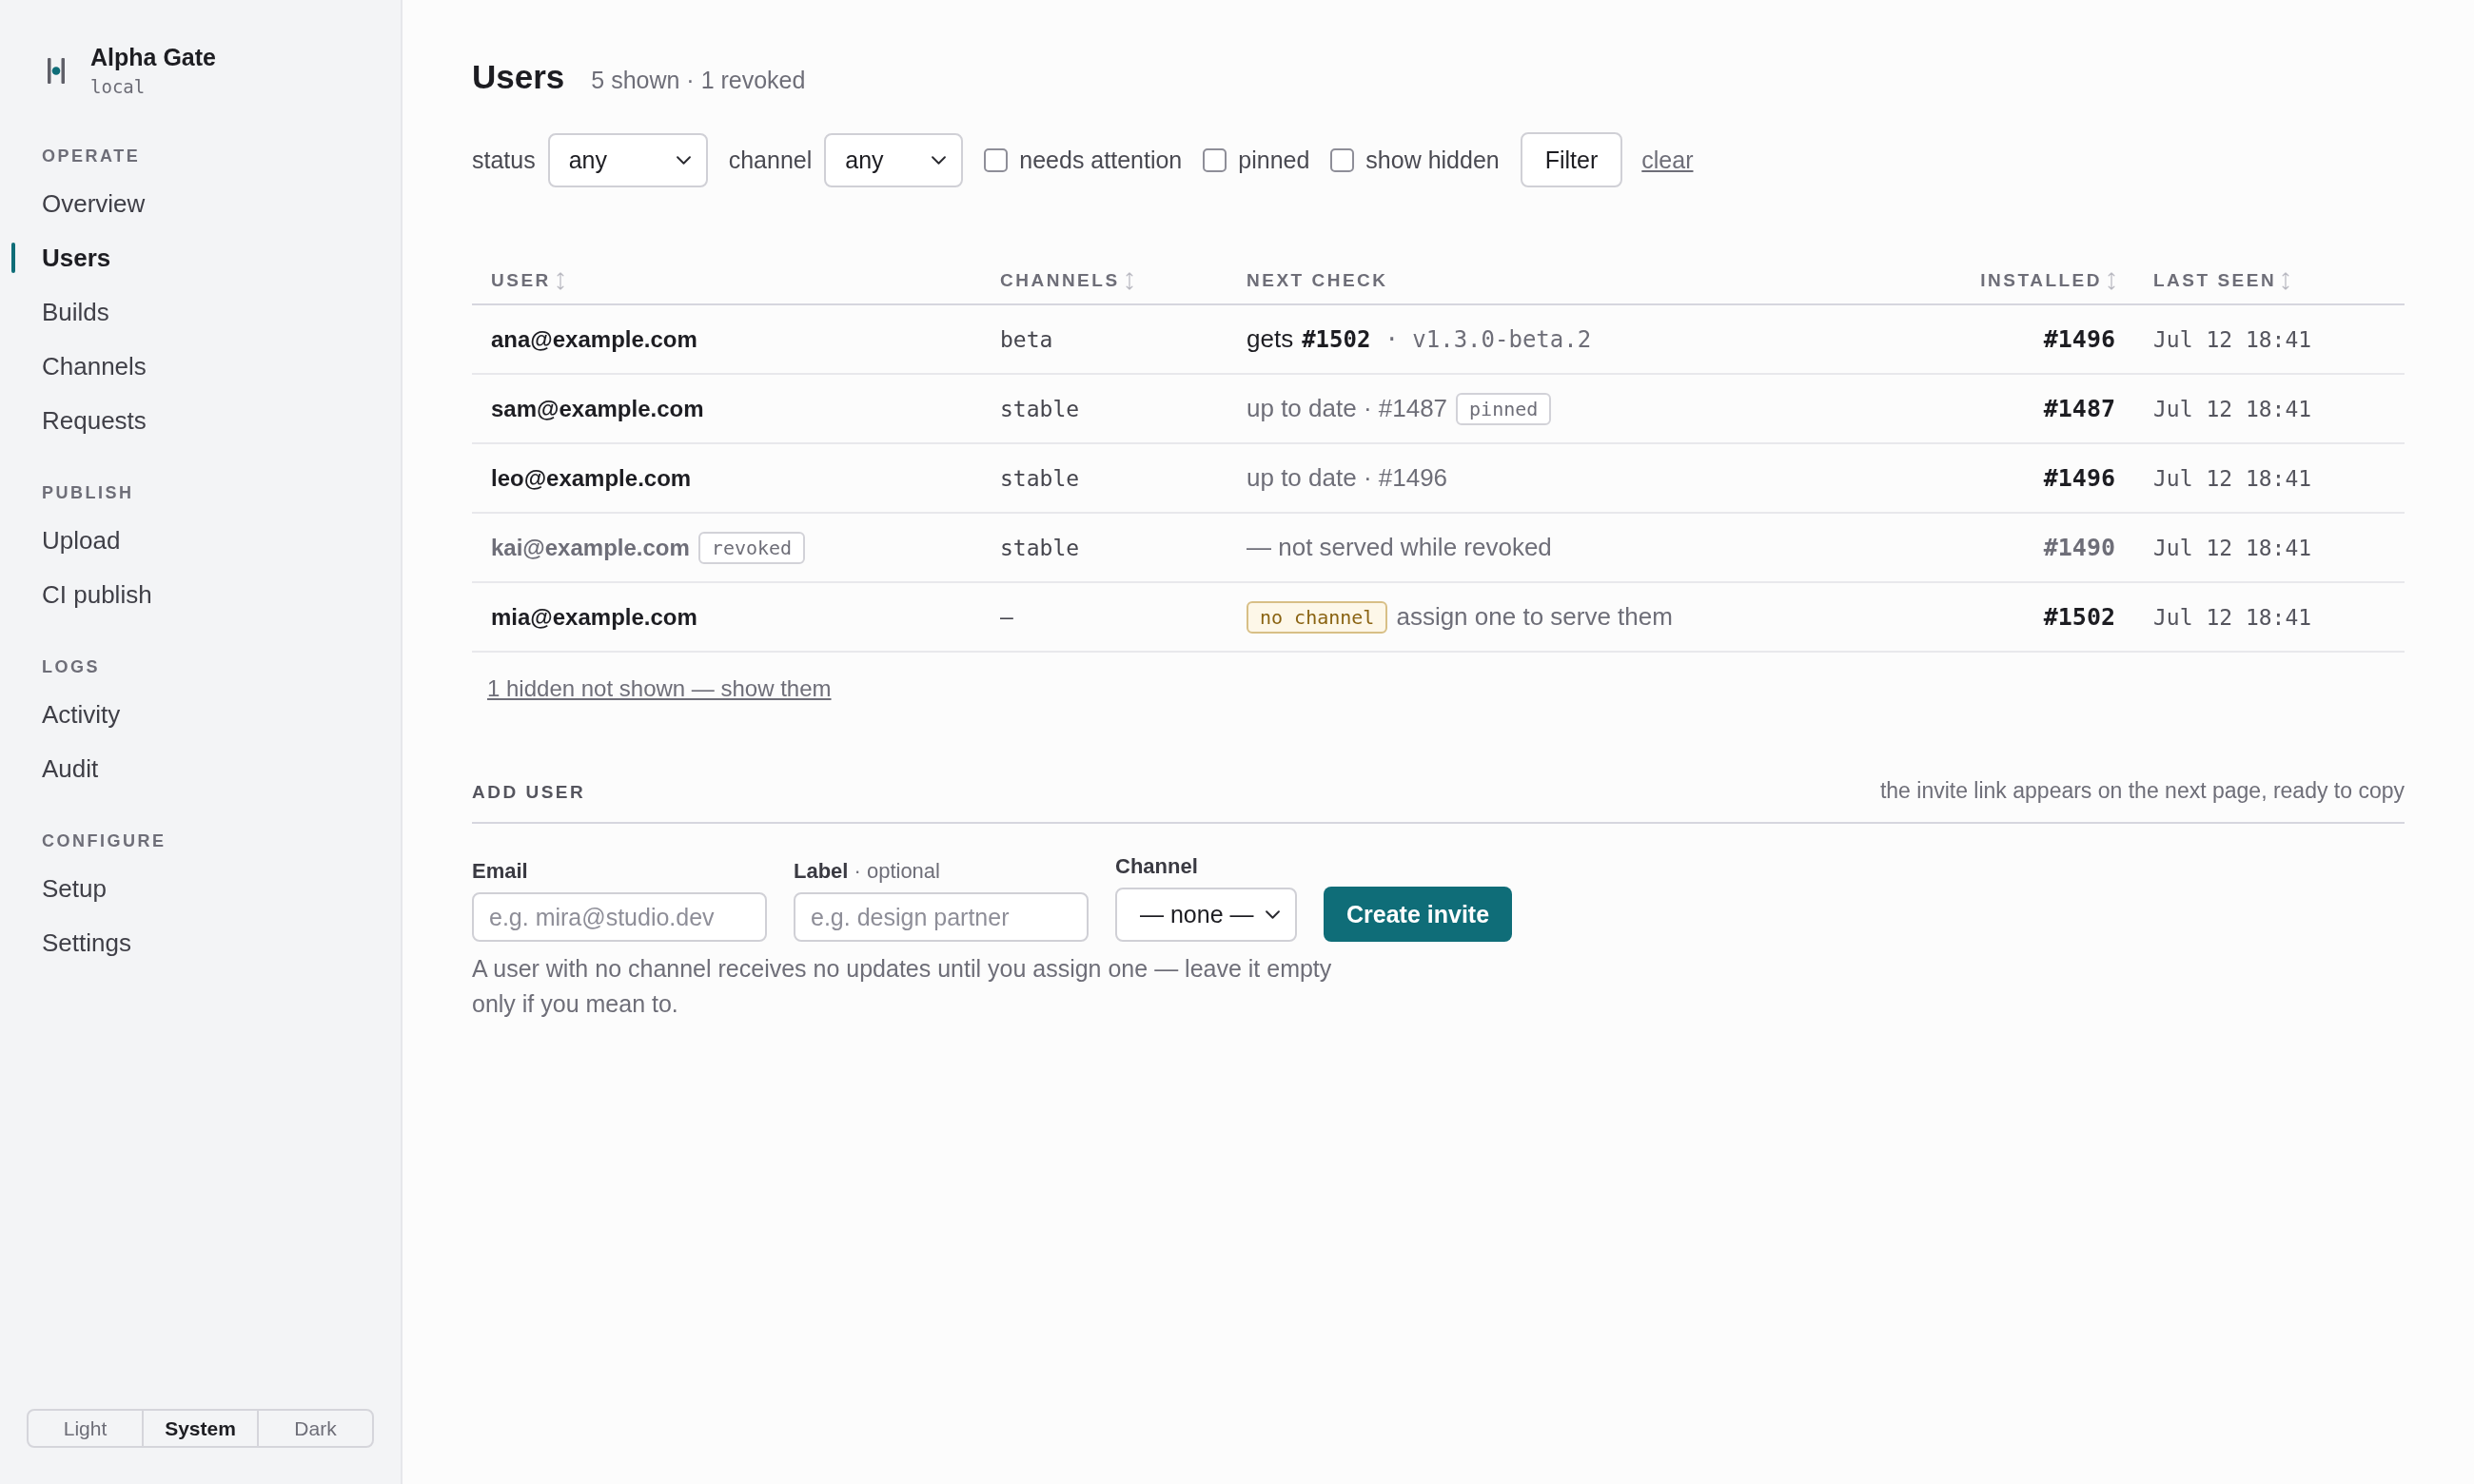  I want to click on section-heading: LOGS, so click(71, 667).